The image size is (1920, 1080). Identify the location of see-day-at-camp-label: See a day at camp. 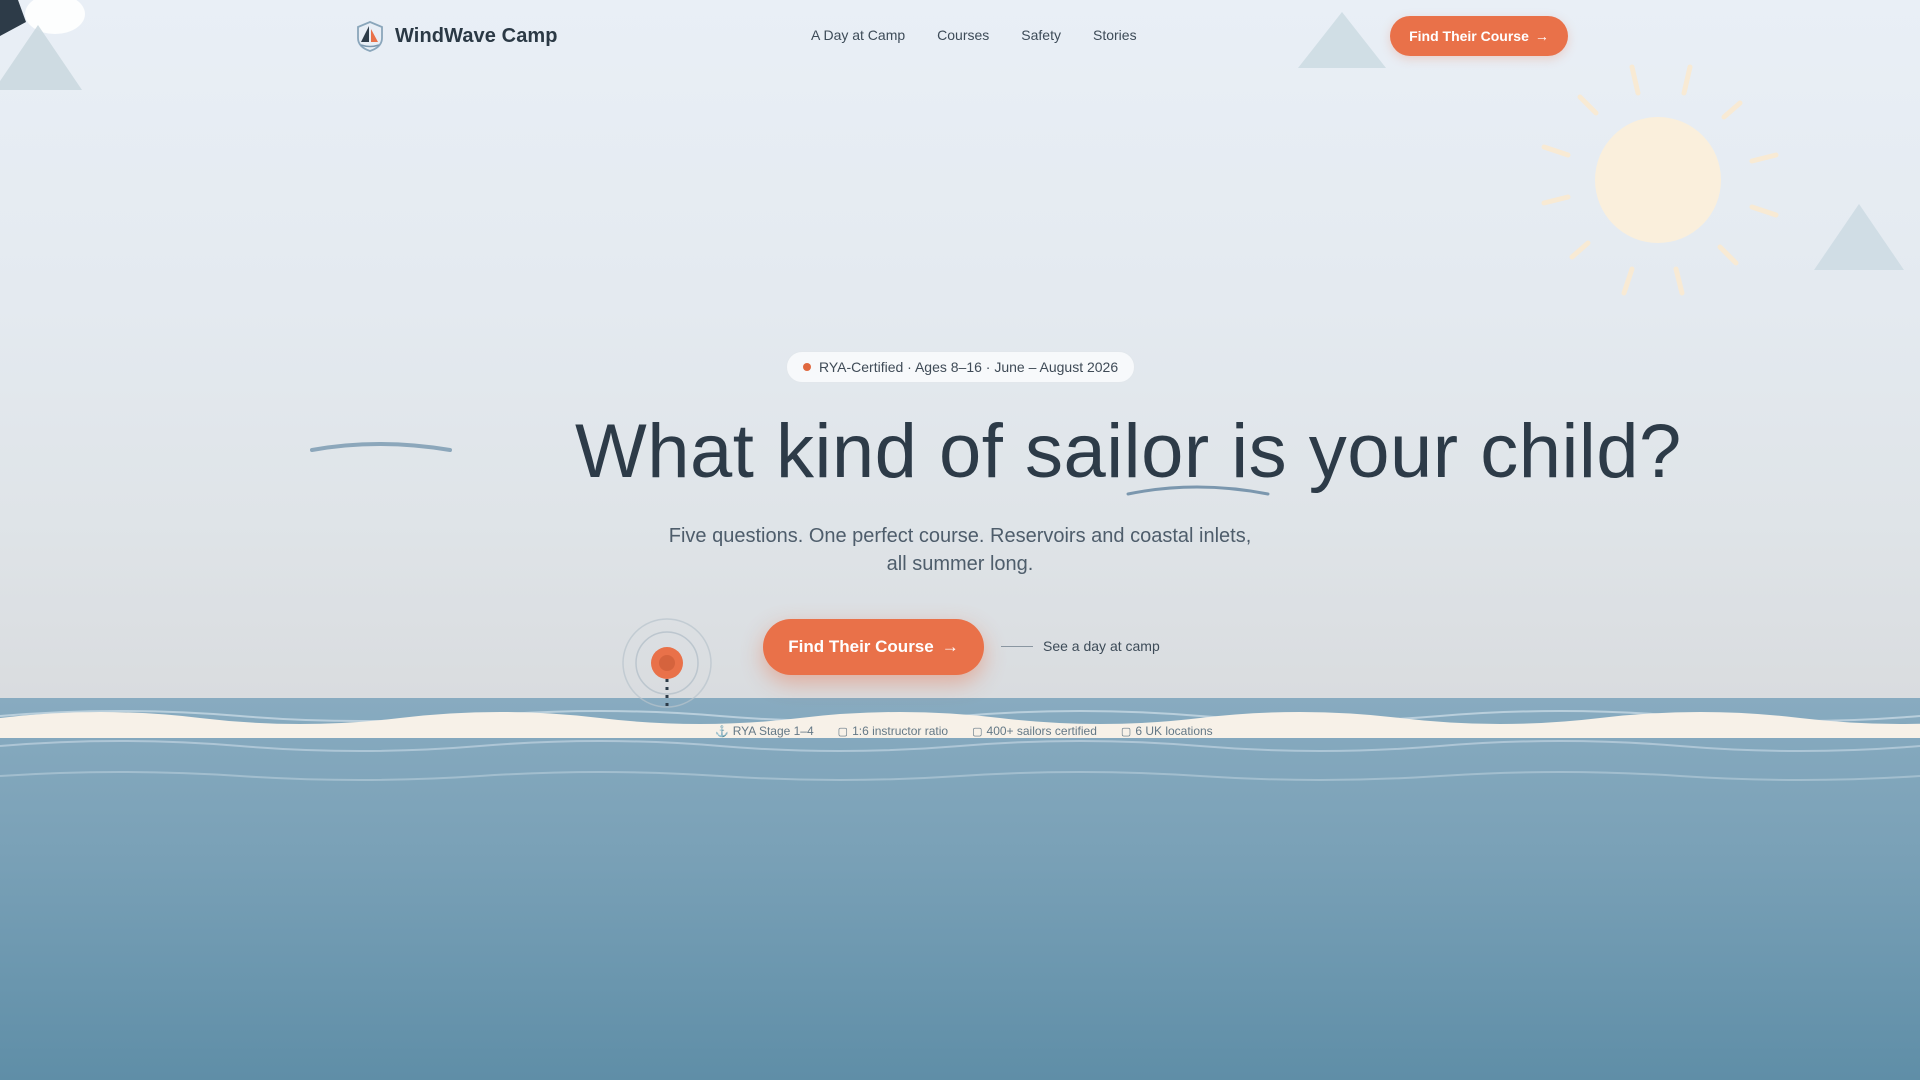
(1101, 646).